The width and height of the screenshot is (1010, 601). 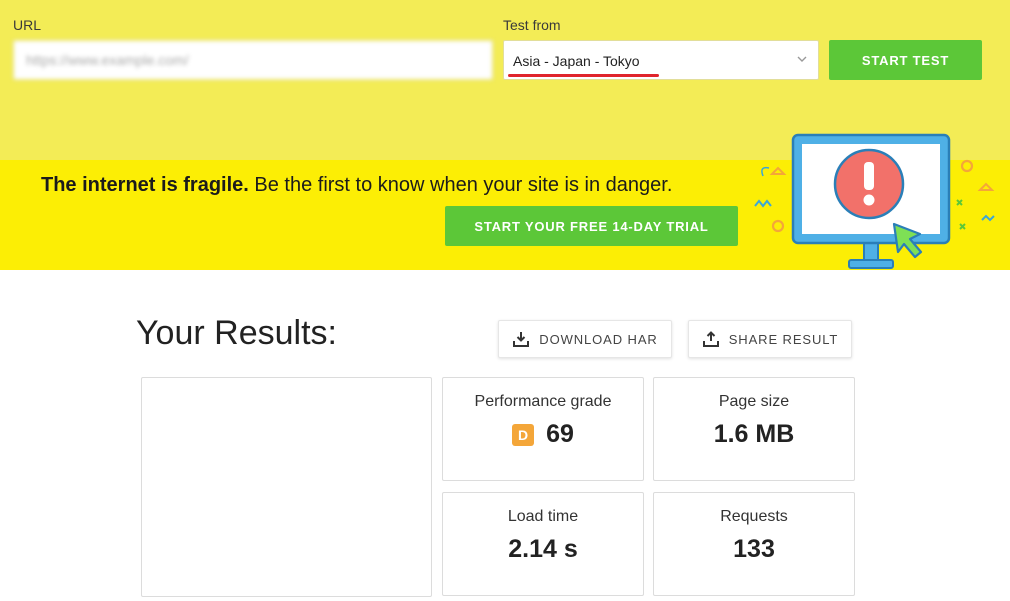 I want to click on location-value: Asia - Japan - Tokyo, so click(x=576, y=61).